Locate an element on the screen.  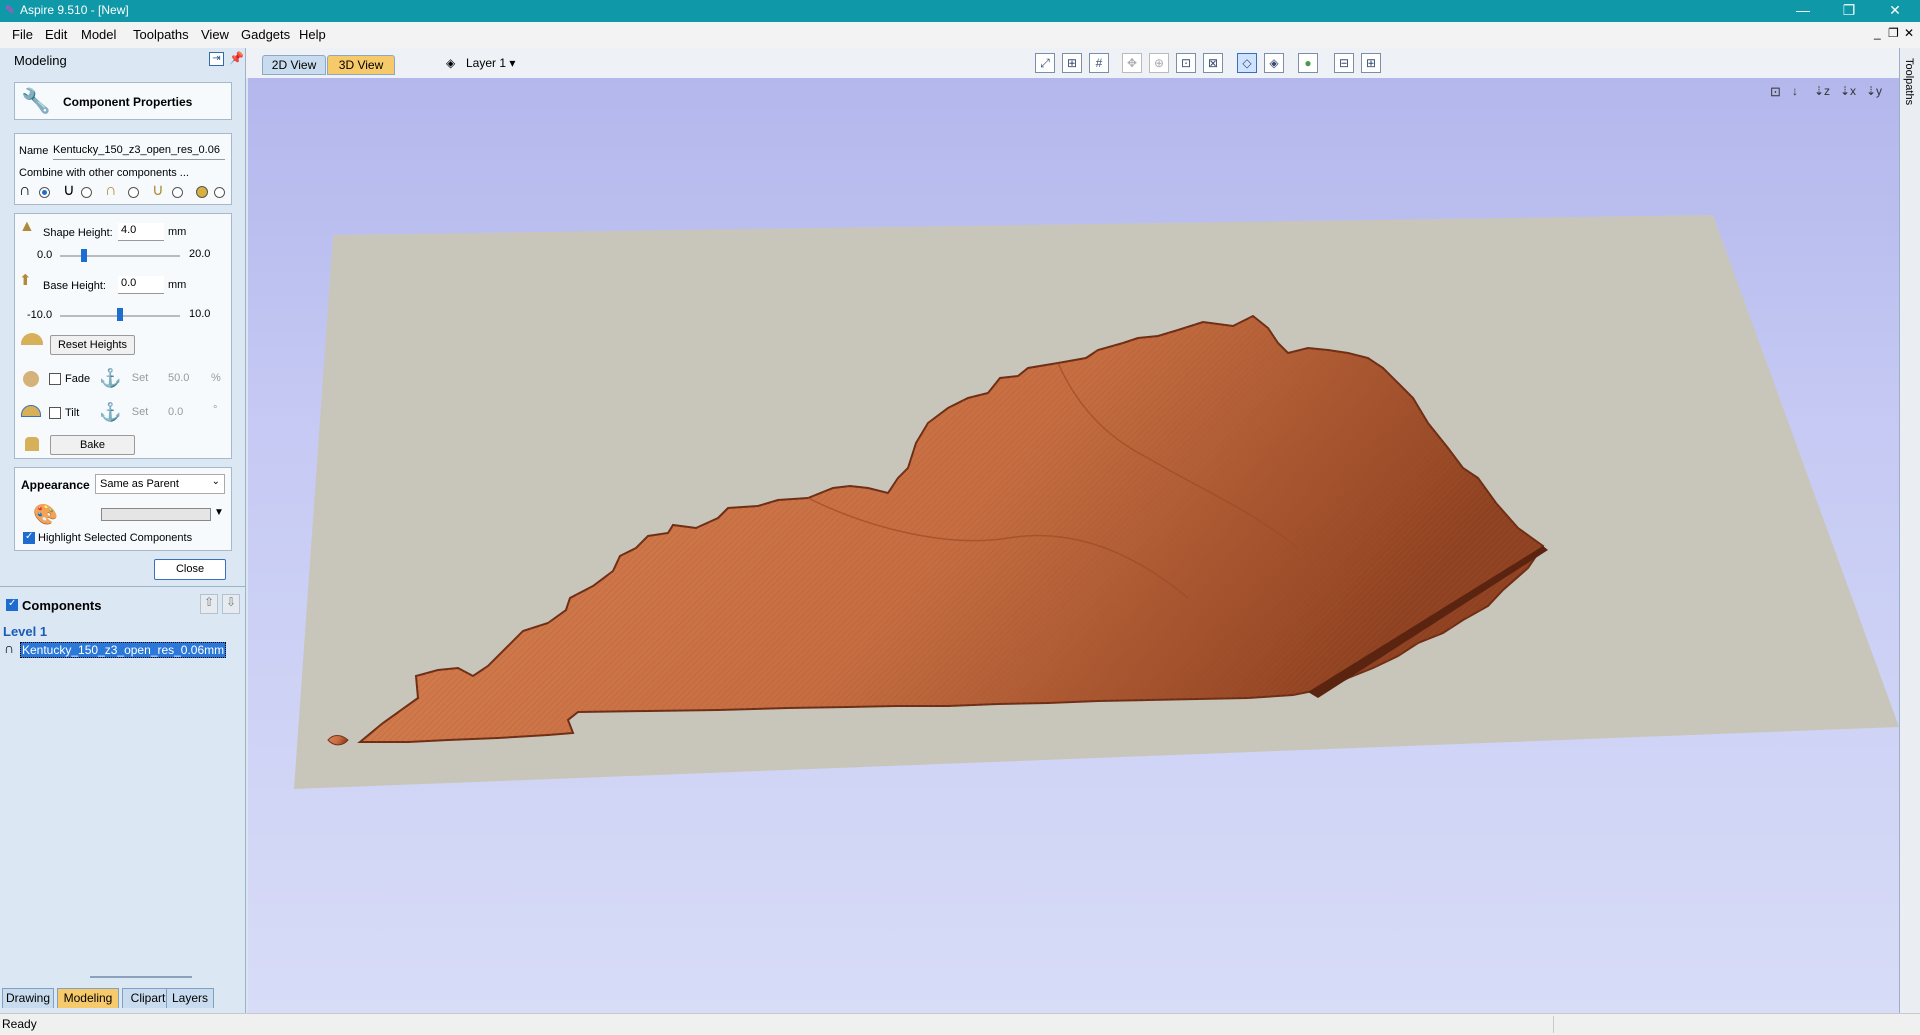
combine-add-icon: ∩ is located at coordinates (25, 191).